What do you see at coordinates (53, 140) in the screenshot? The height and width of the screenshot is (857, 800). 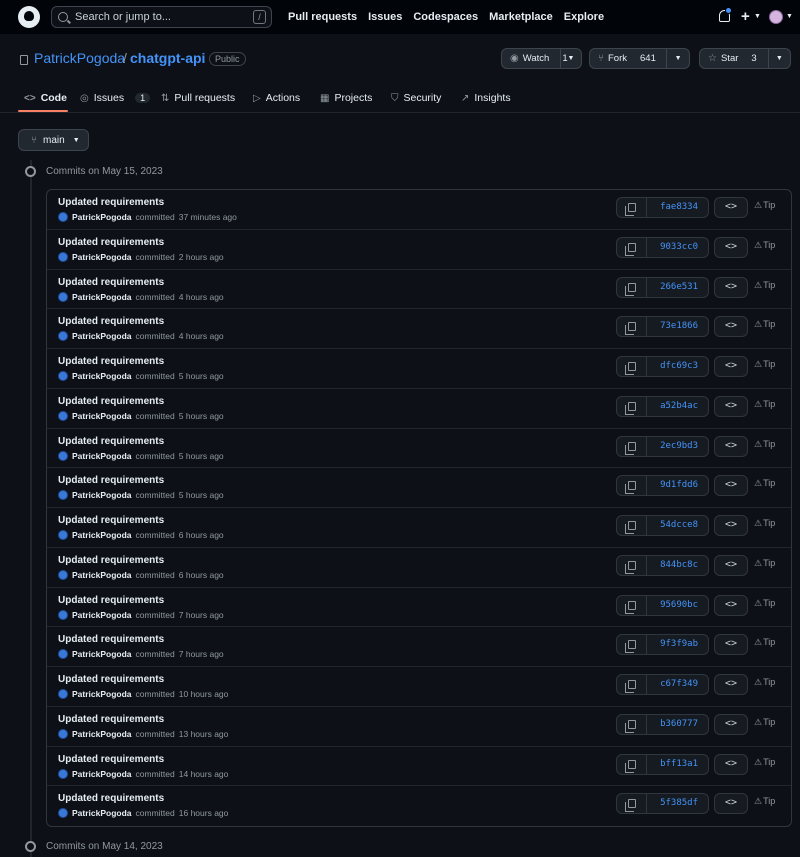 I see `branch-selector: ⑂ main ▼` at bounding box center [53, 140].